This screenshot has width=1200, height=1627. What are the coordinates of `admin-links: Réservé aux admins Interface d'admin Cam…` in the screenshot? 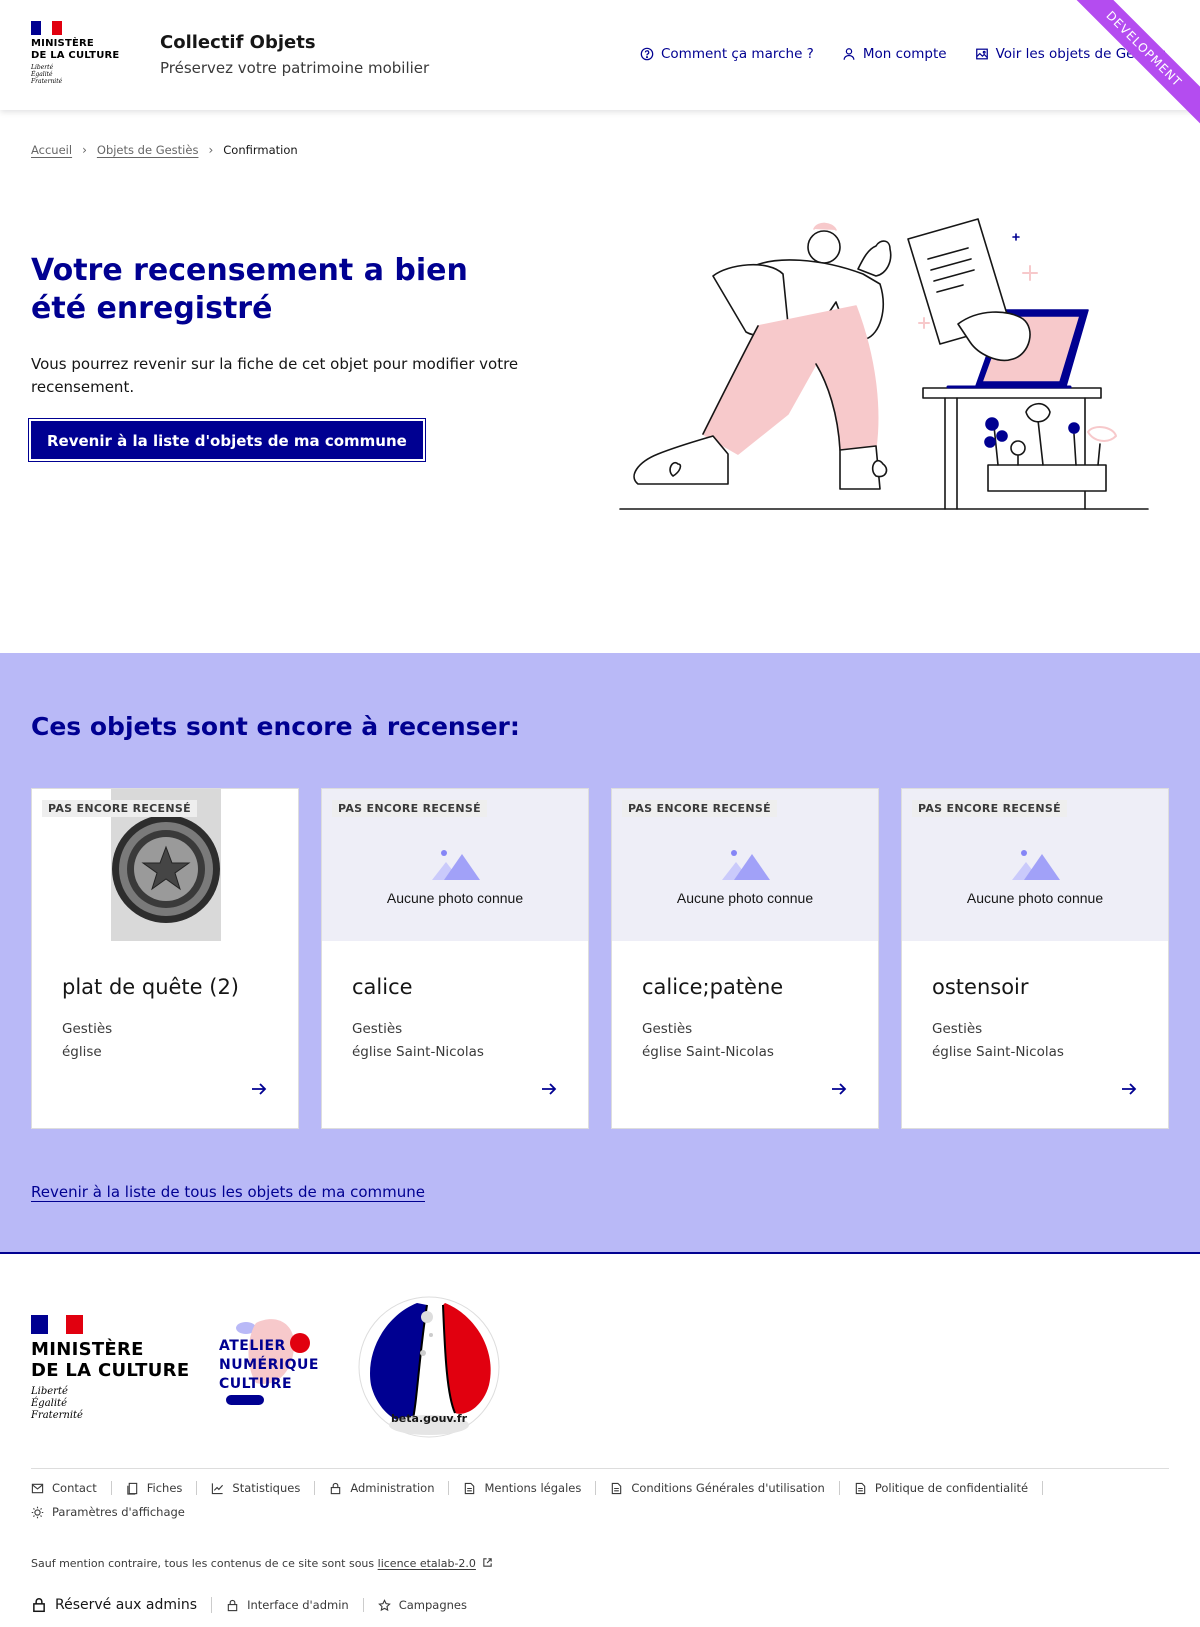 It's located at (263, 1605).